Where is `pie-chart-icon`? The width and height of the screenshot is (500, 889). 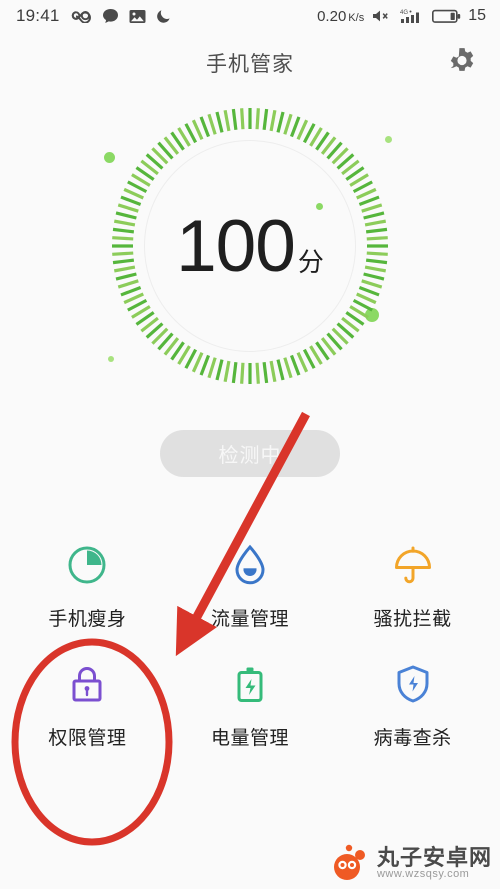 pie-chart-icon is located at coordinates (87, 565).